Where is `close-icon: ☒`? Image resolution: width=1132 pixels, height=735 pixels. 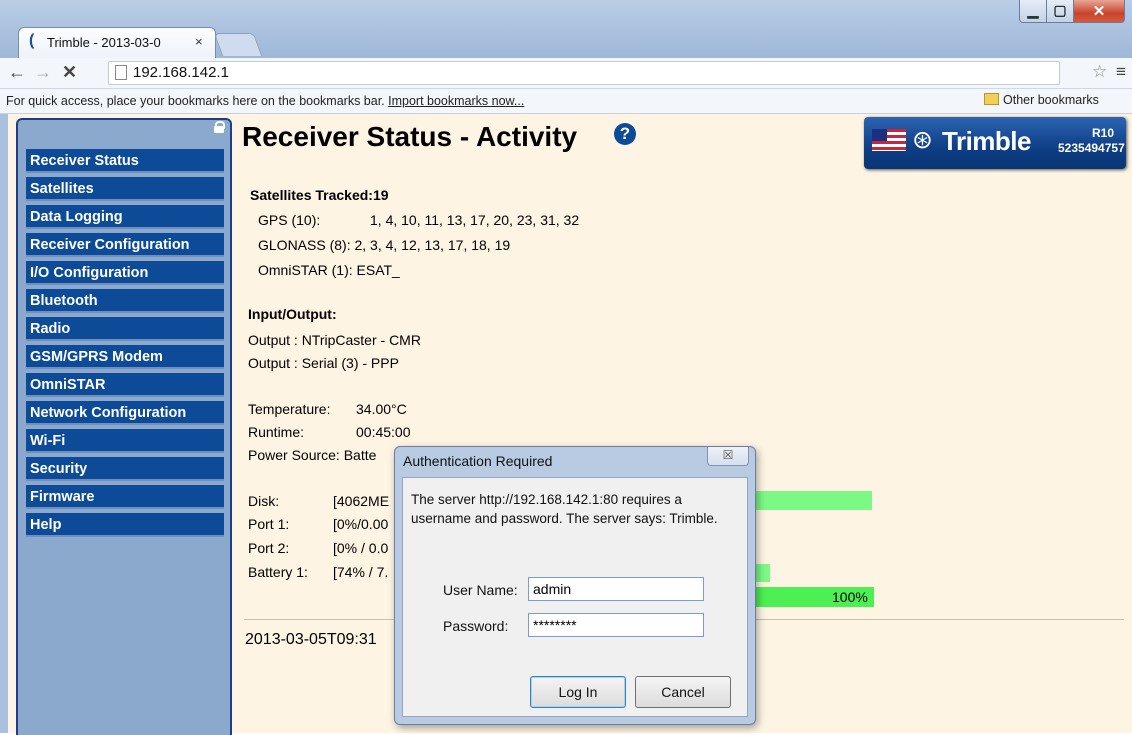
close-icon: ☒ is located at coordinates (728, 455).